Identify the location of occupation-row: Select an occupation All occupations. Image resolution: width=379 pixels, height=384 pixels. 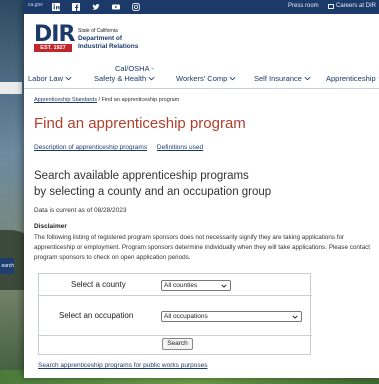
(175, 316).